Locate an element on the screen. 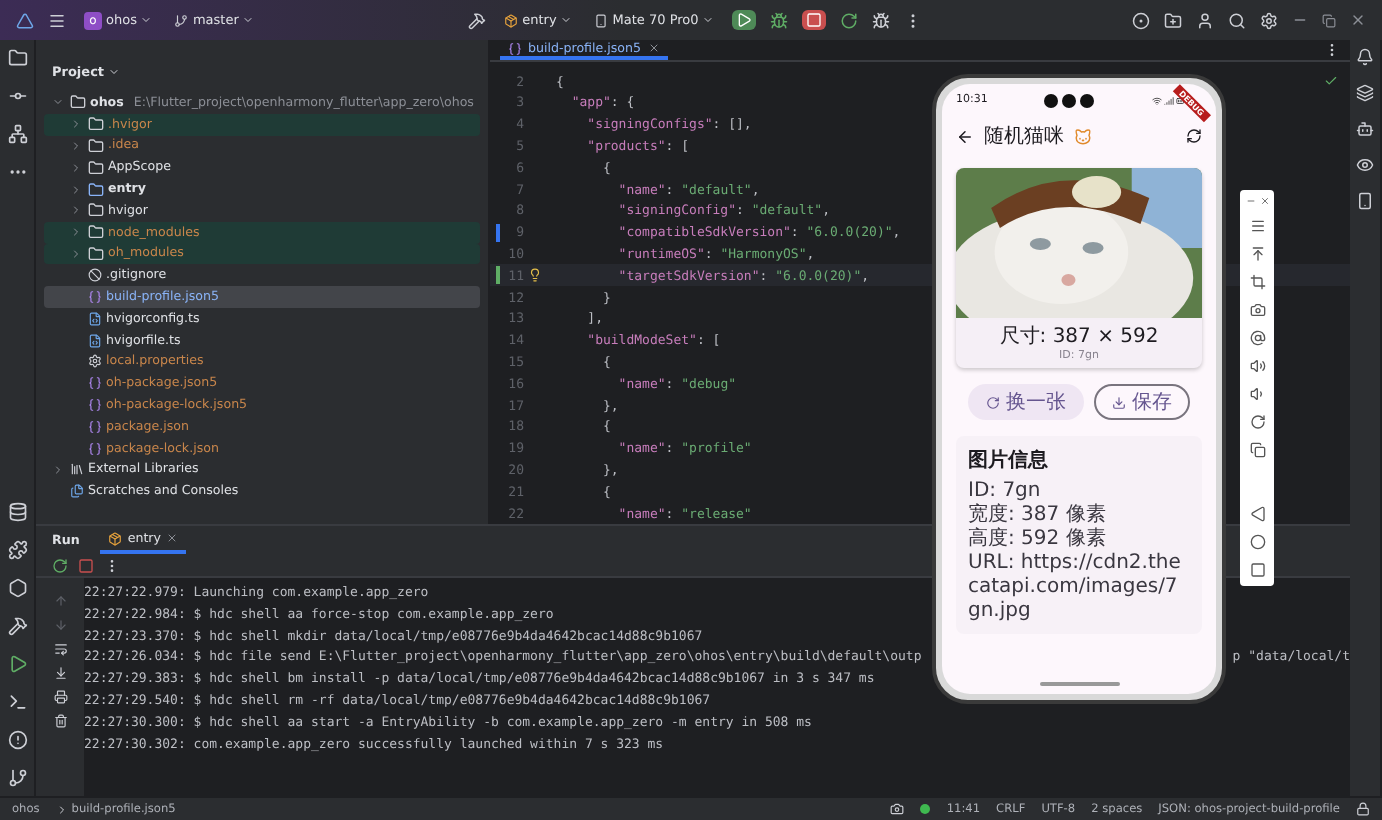 This screenshot has width=1382, height=820. files-icon is located at coordinates (77, 491).